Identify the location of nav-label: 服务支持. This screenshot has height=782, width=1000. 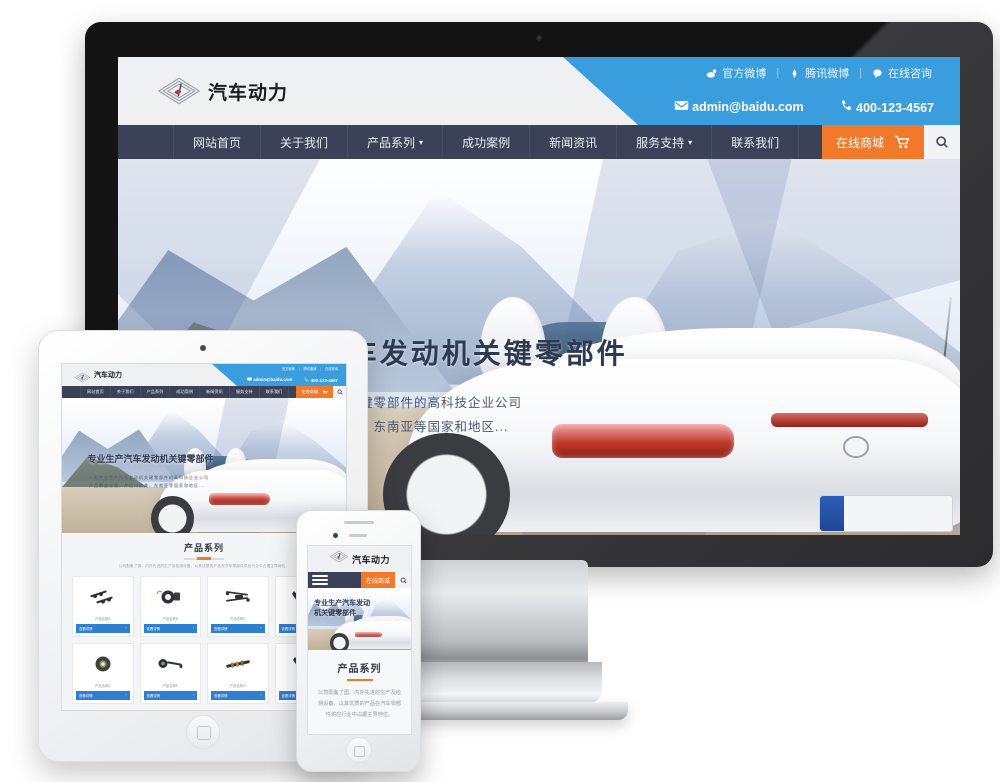
(660, 142).